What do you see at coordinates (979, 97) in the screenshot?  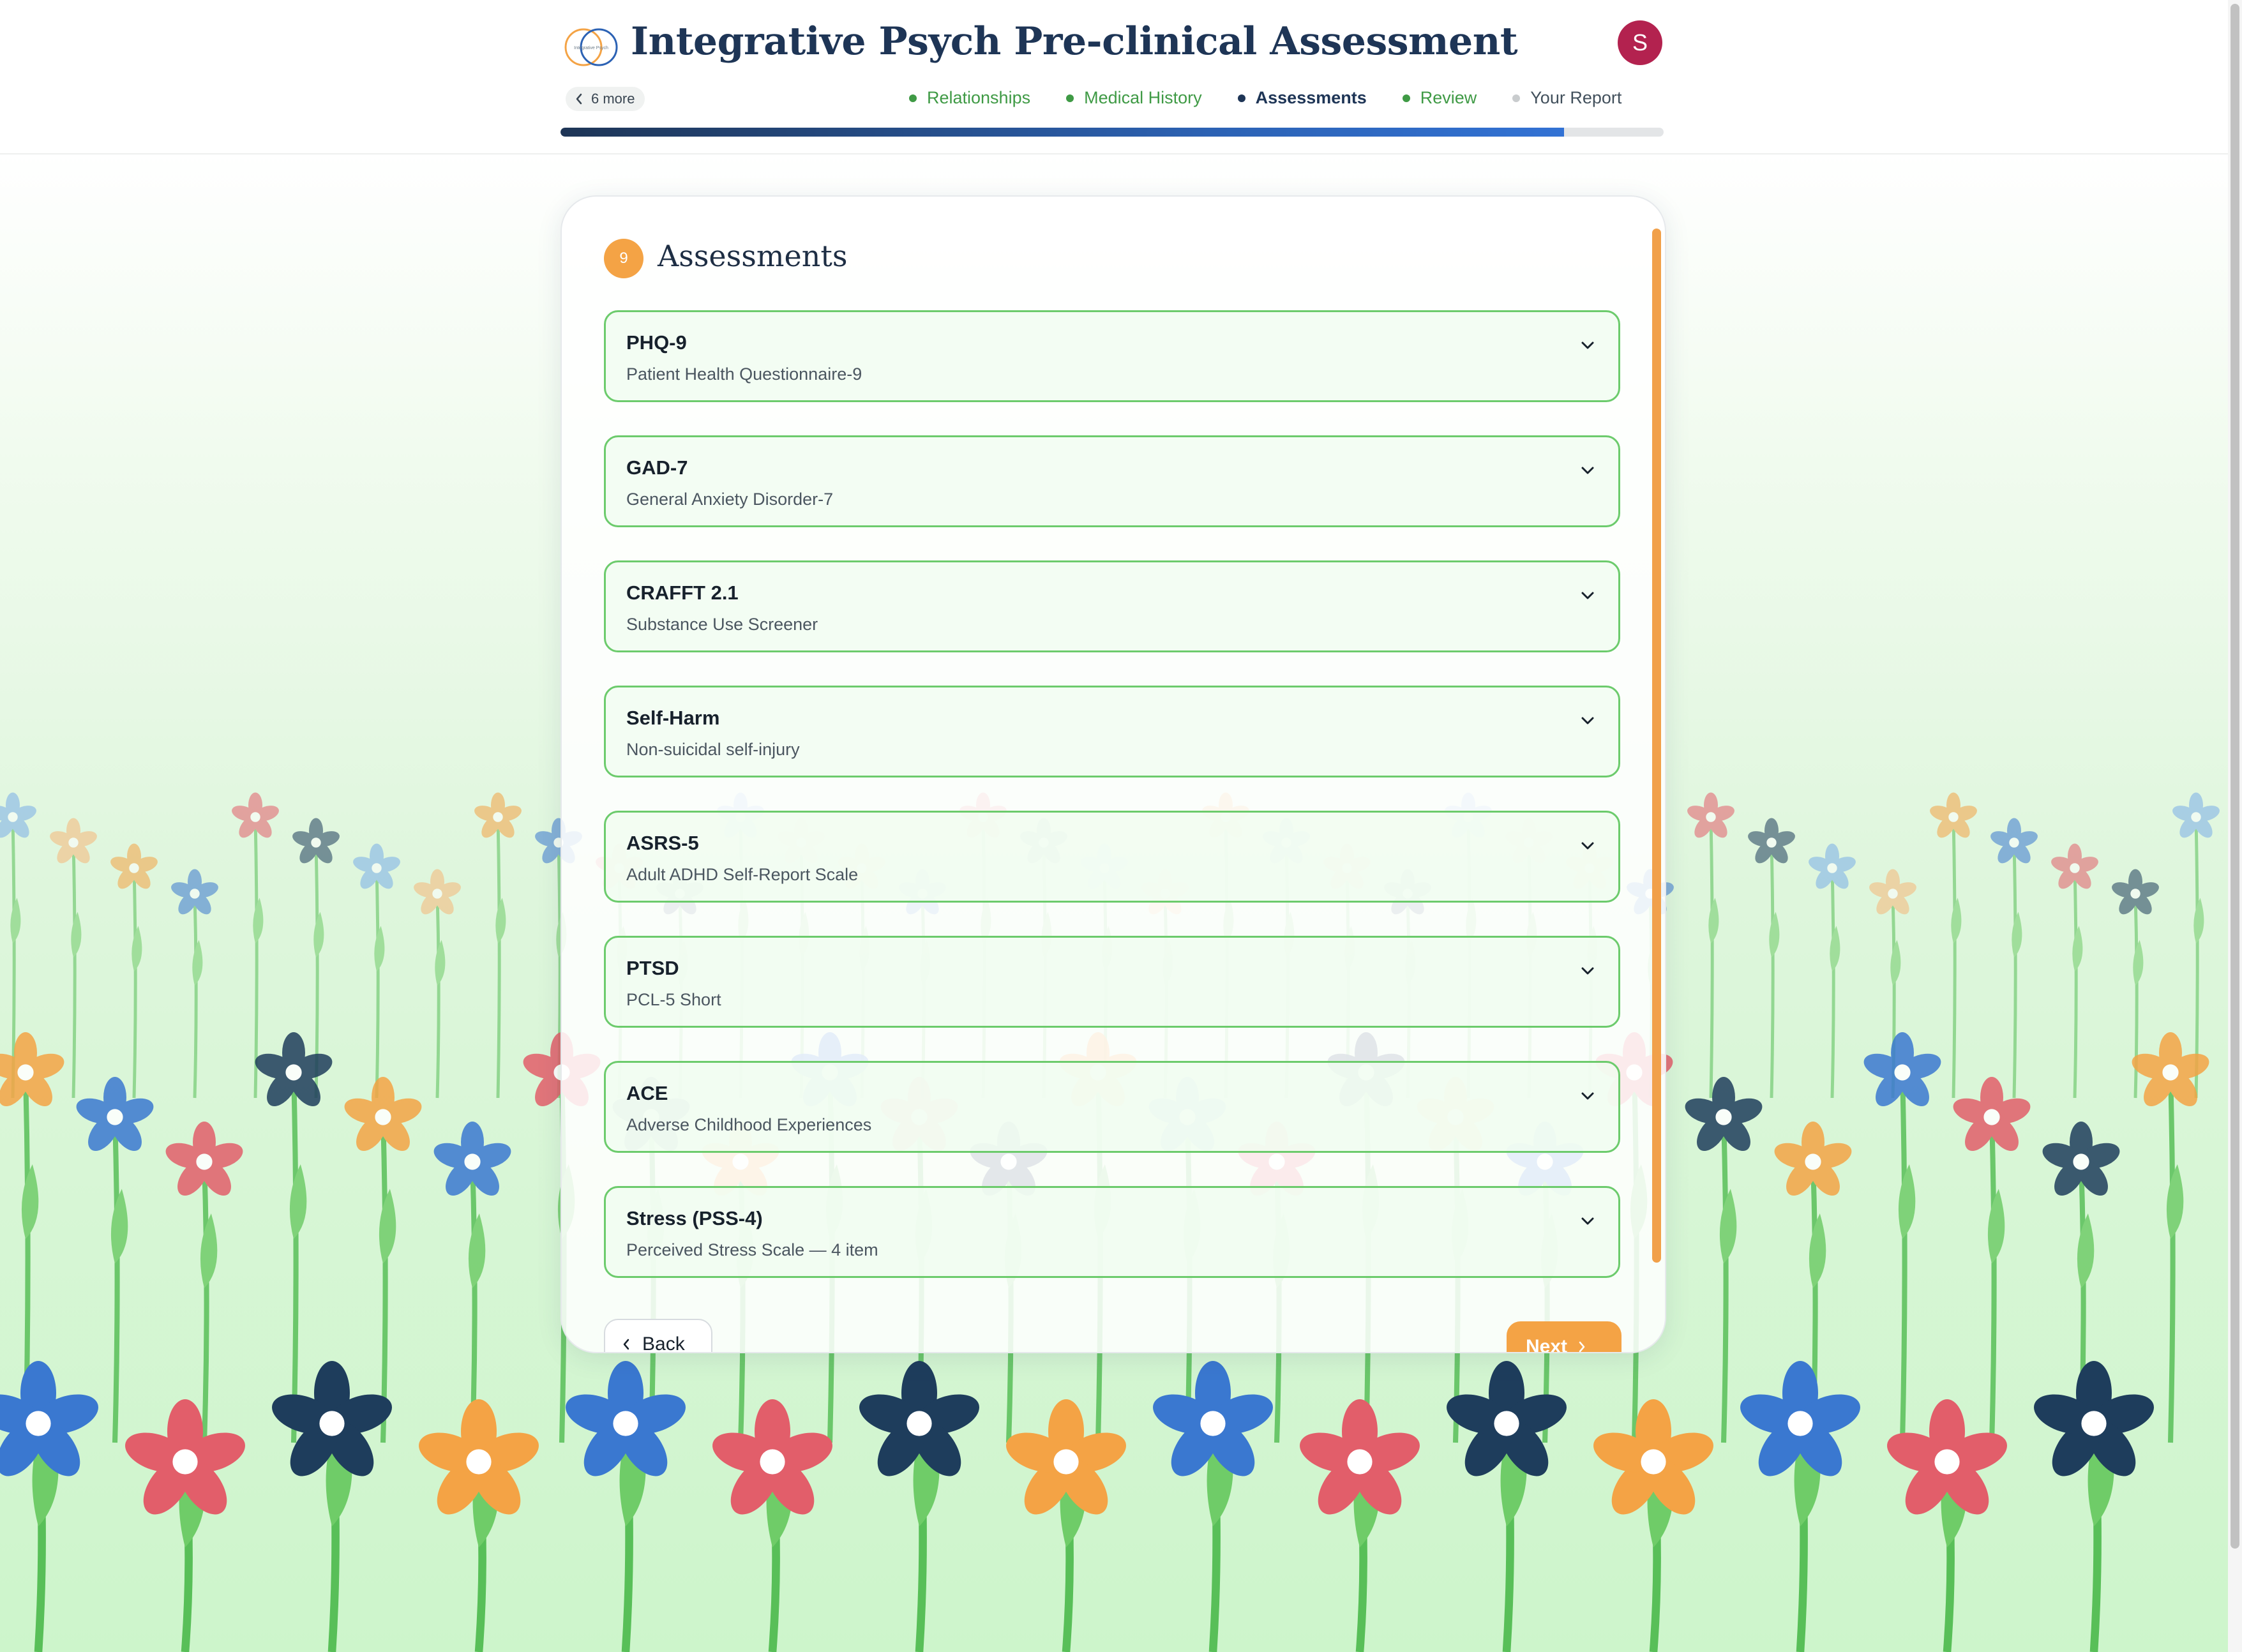 I see `step-label: Relationships` at bounding box center [979, 97].